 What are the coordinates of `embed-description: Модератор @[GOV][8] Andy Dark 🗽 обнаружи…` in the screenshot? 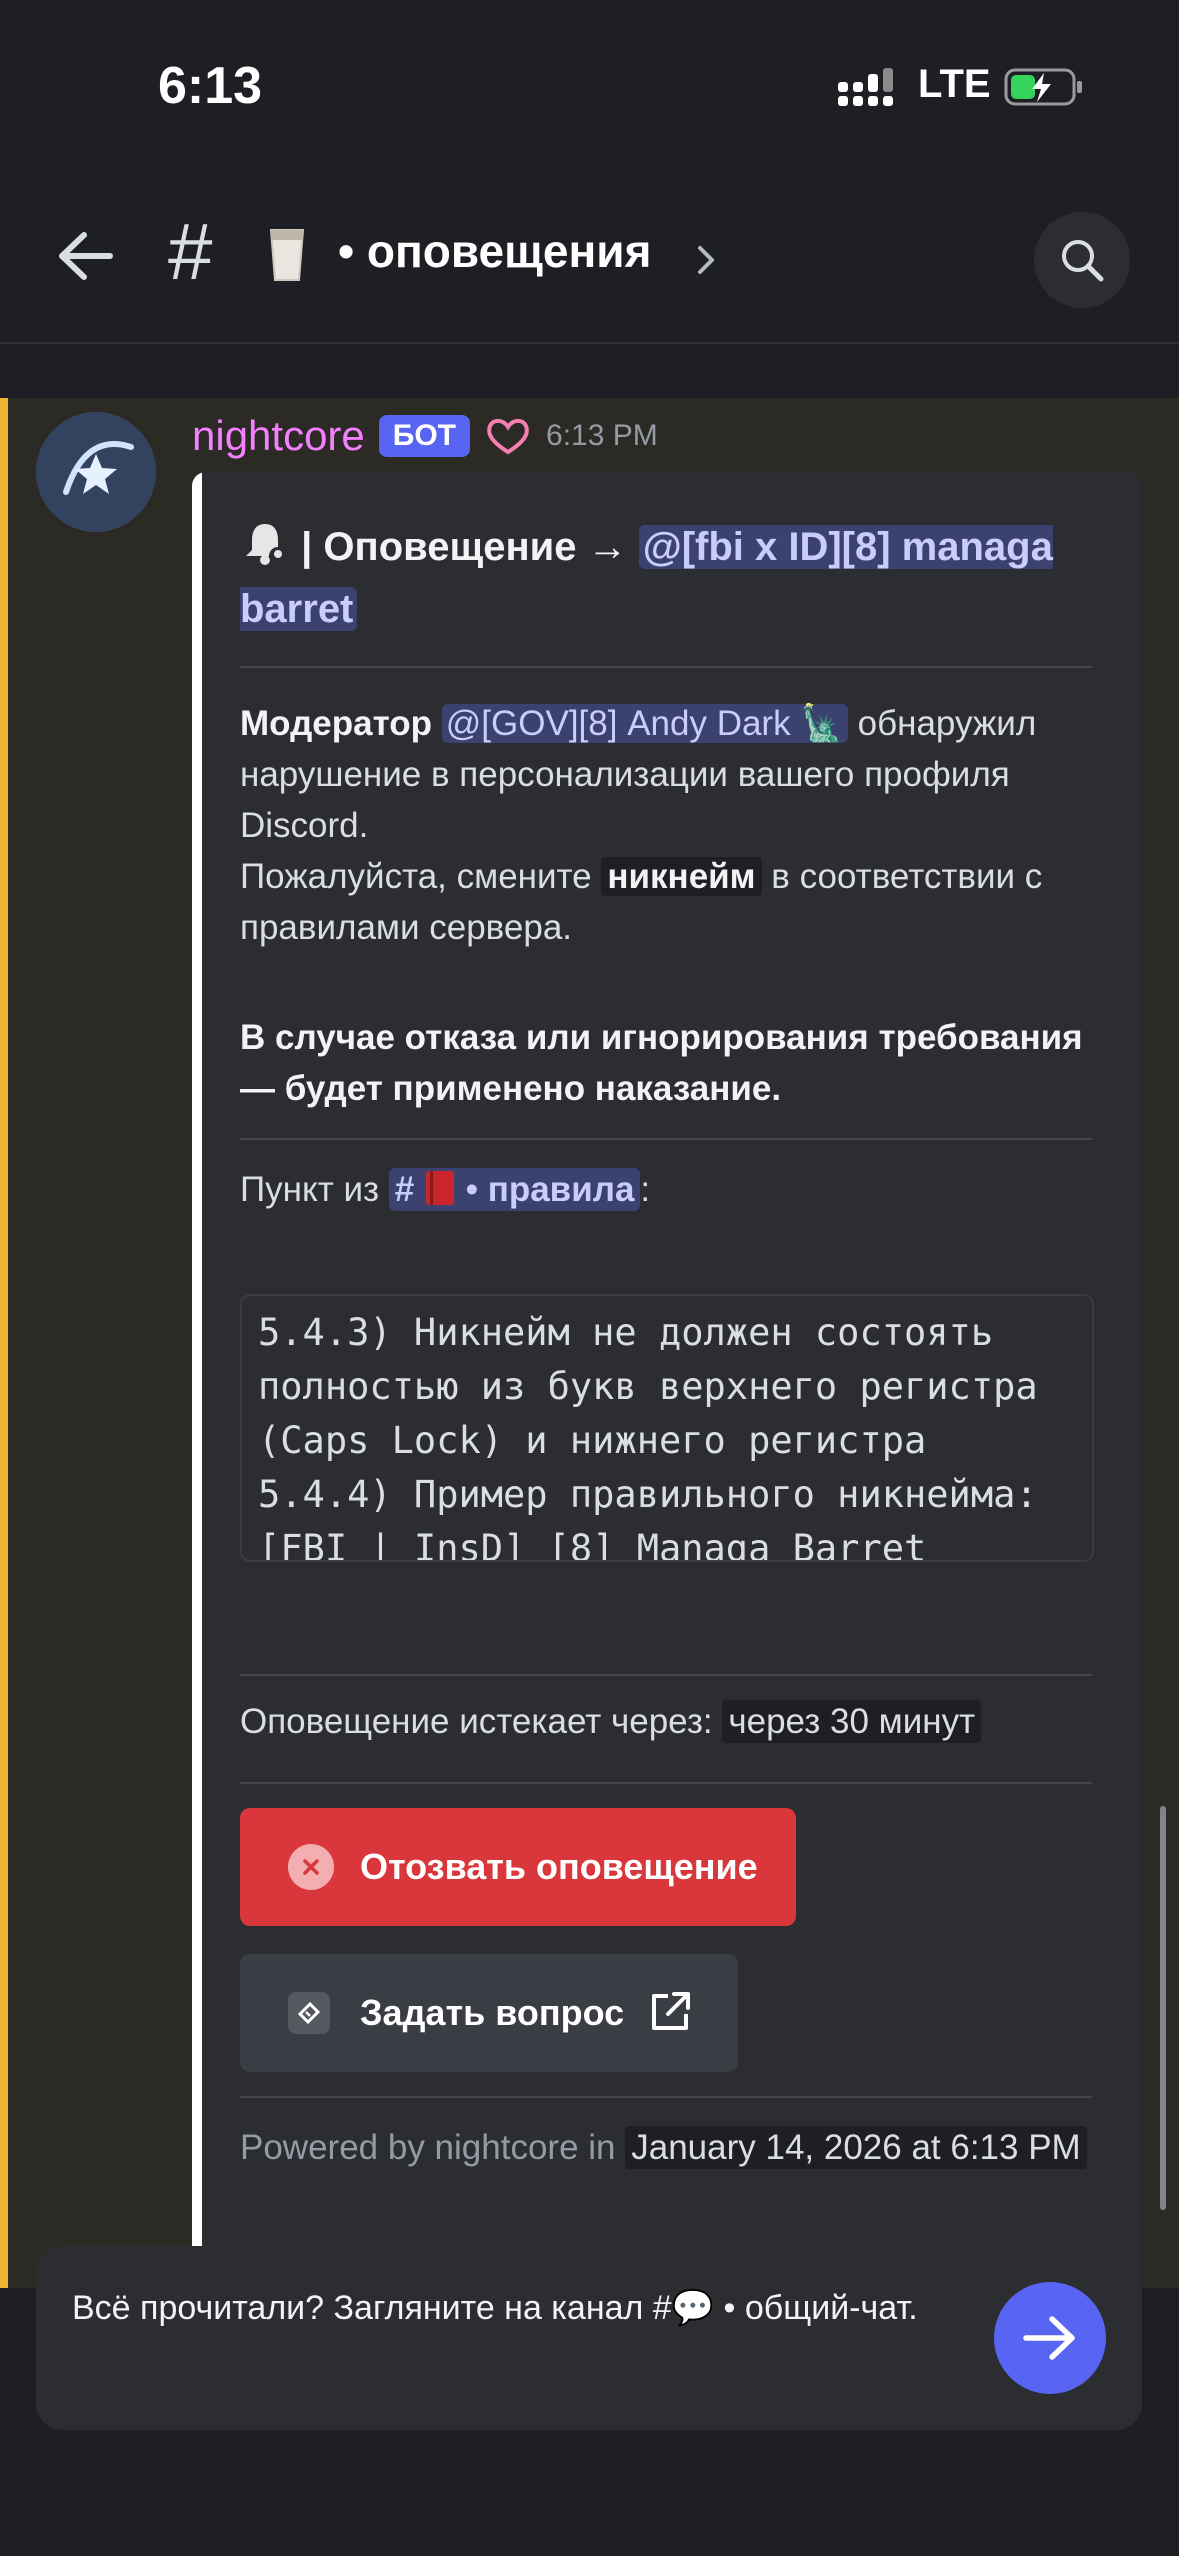 It's located at (666, 825).